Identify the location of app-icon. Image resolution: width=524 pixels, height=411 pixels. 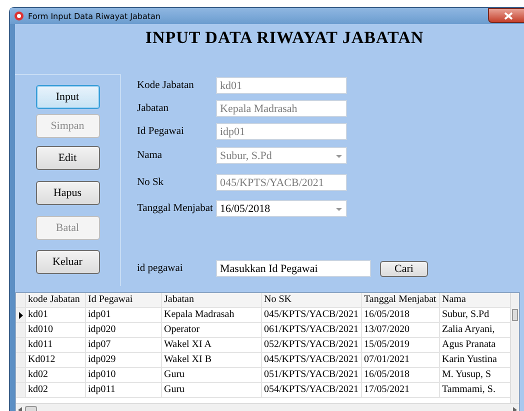
(19, 16).